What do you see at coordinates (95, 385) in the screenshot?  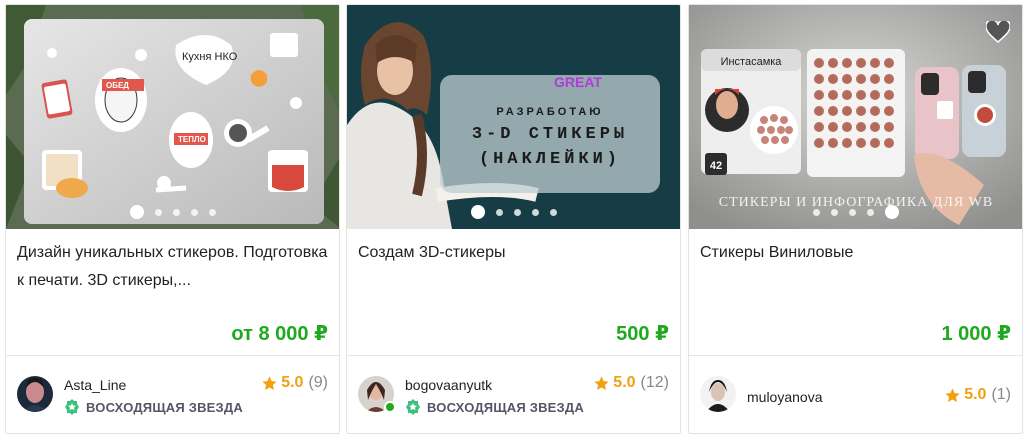 I see `seller-name: Asta_Line` at bounding box center [95, 385].